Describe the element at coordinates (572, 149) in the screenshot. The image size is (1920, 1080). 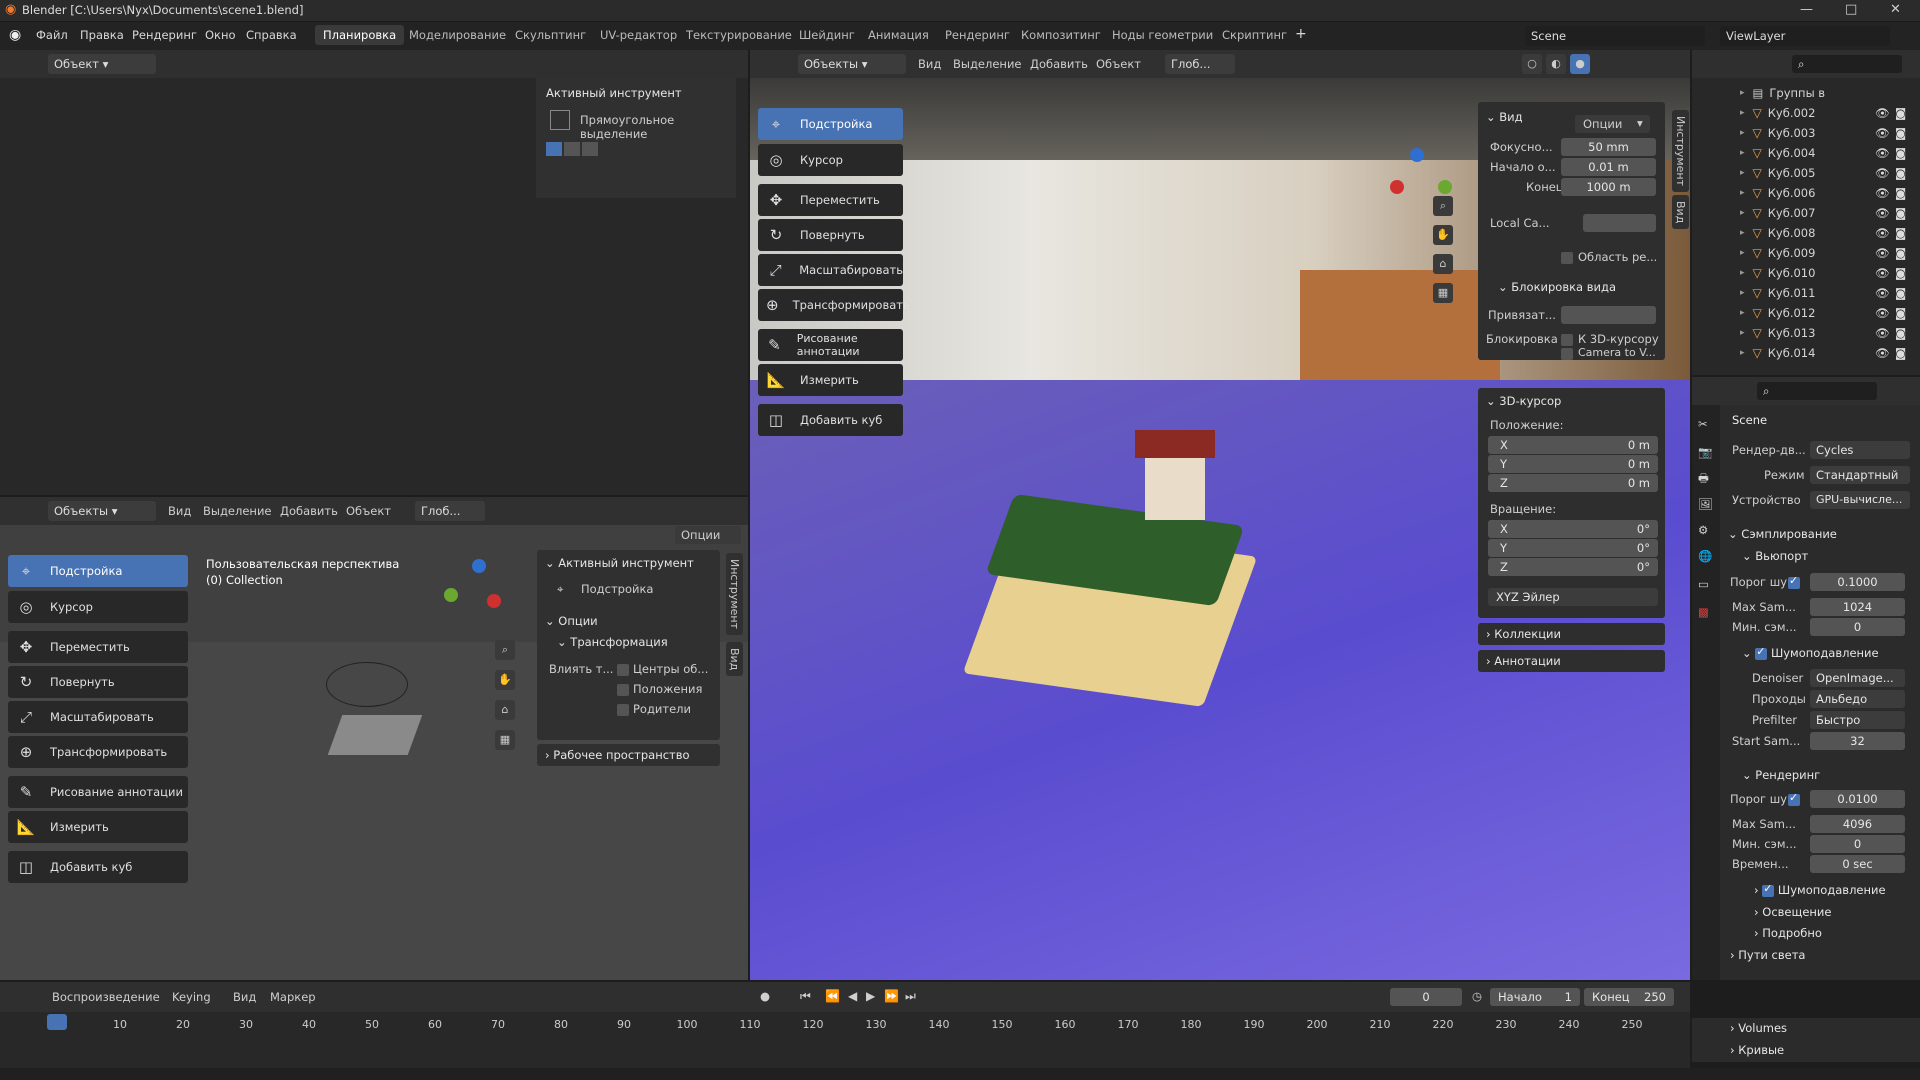
I see `select-mode-extend-icon` at that location.